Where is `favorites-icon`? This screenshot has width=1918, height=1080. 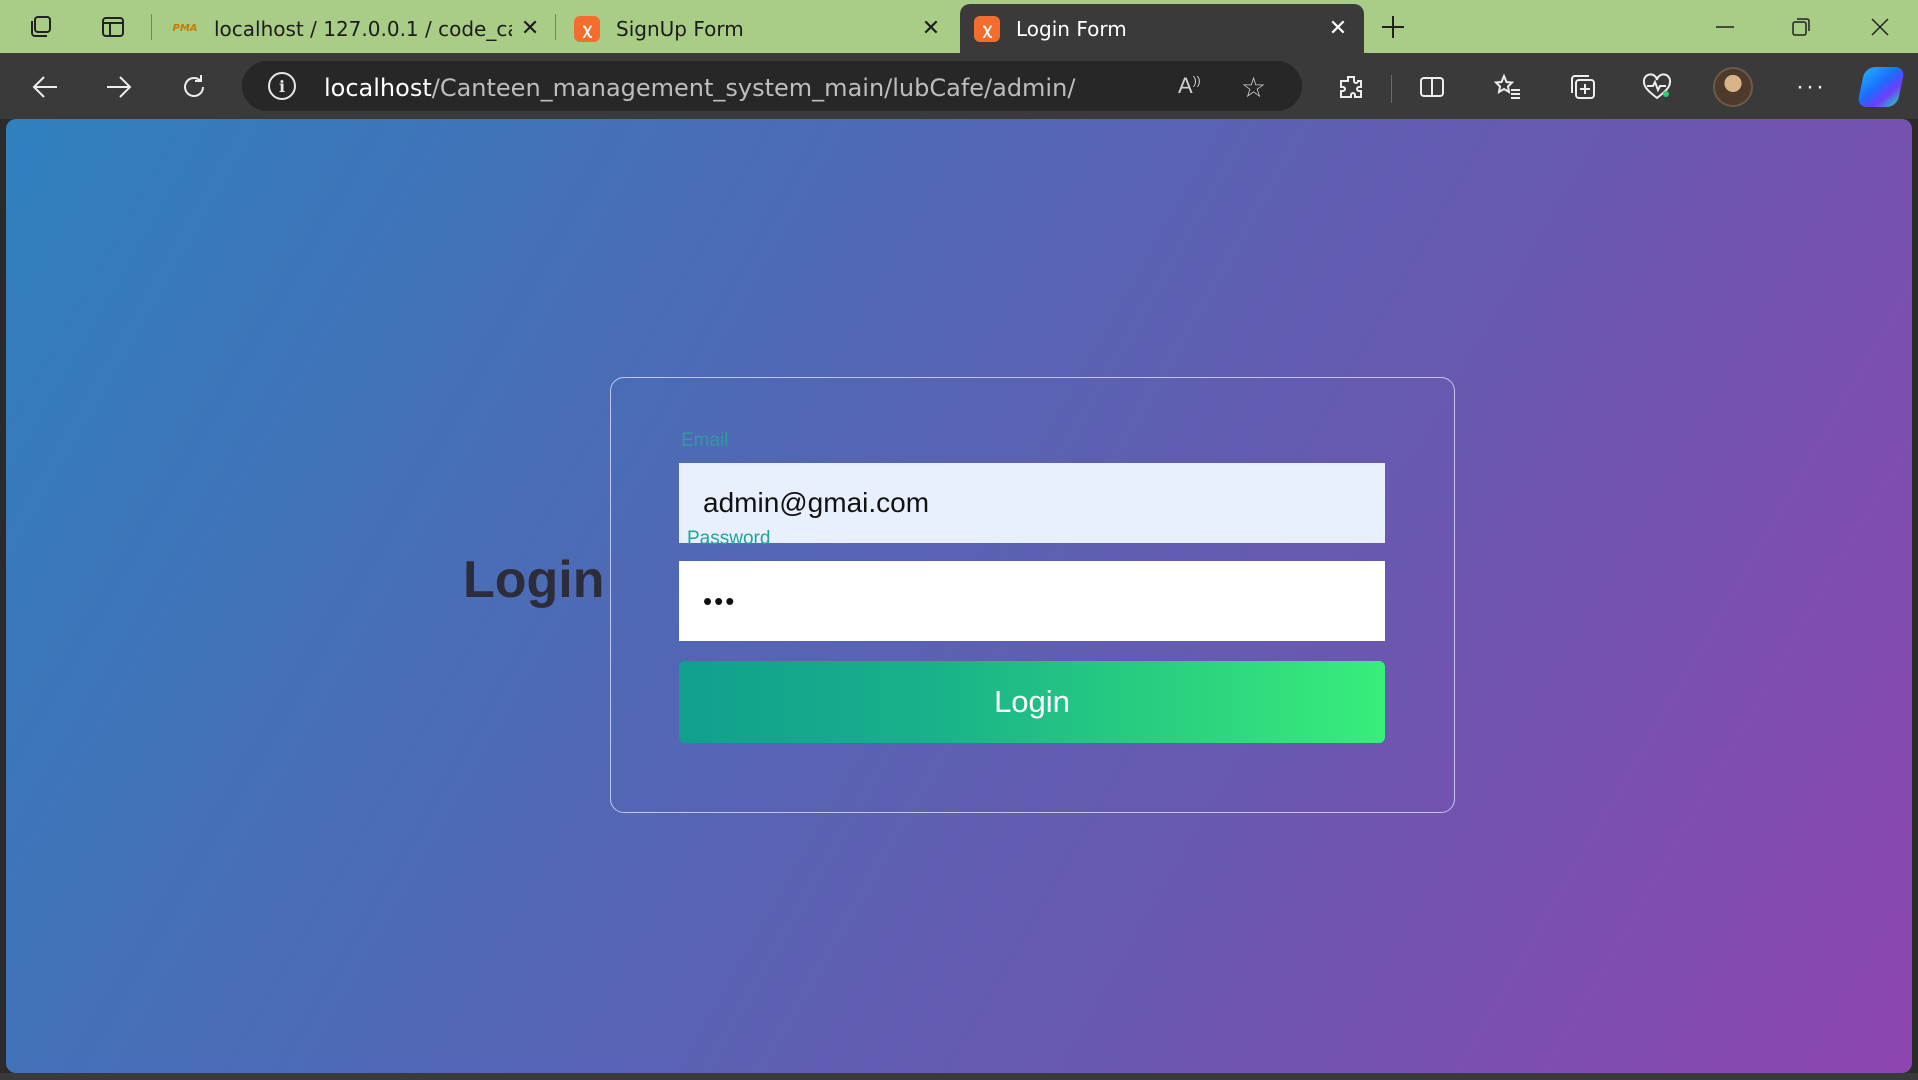 favorites-icon is located at coordinates (1508, 87).